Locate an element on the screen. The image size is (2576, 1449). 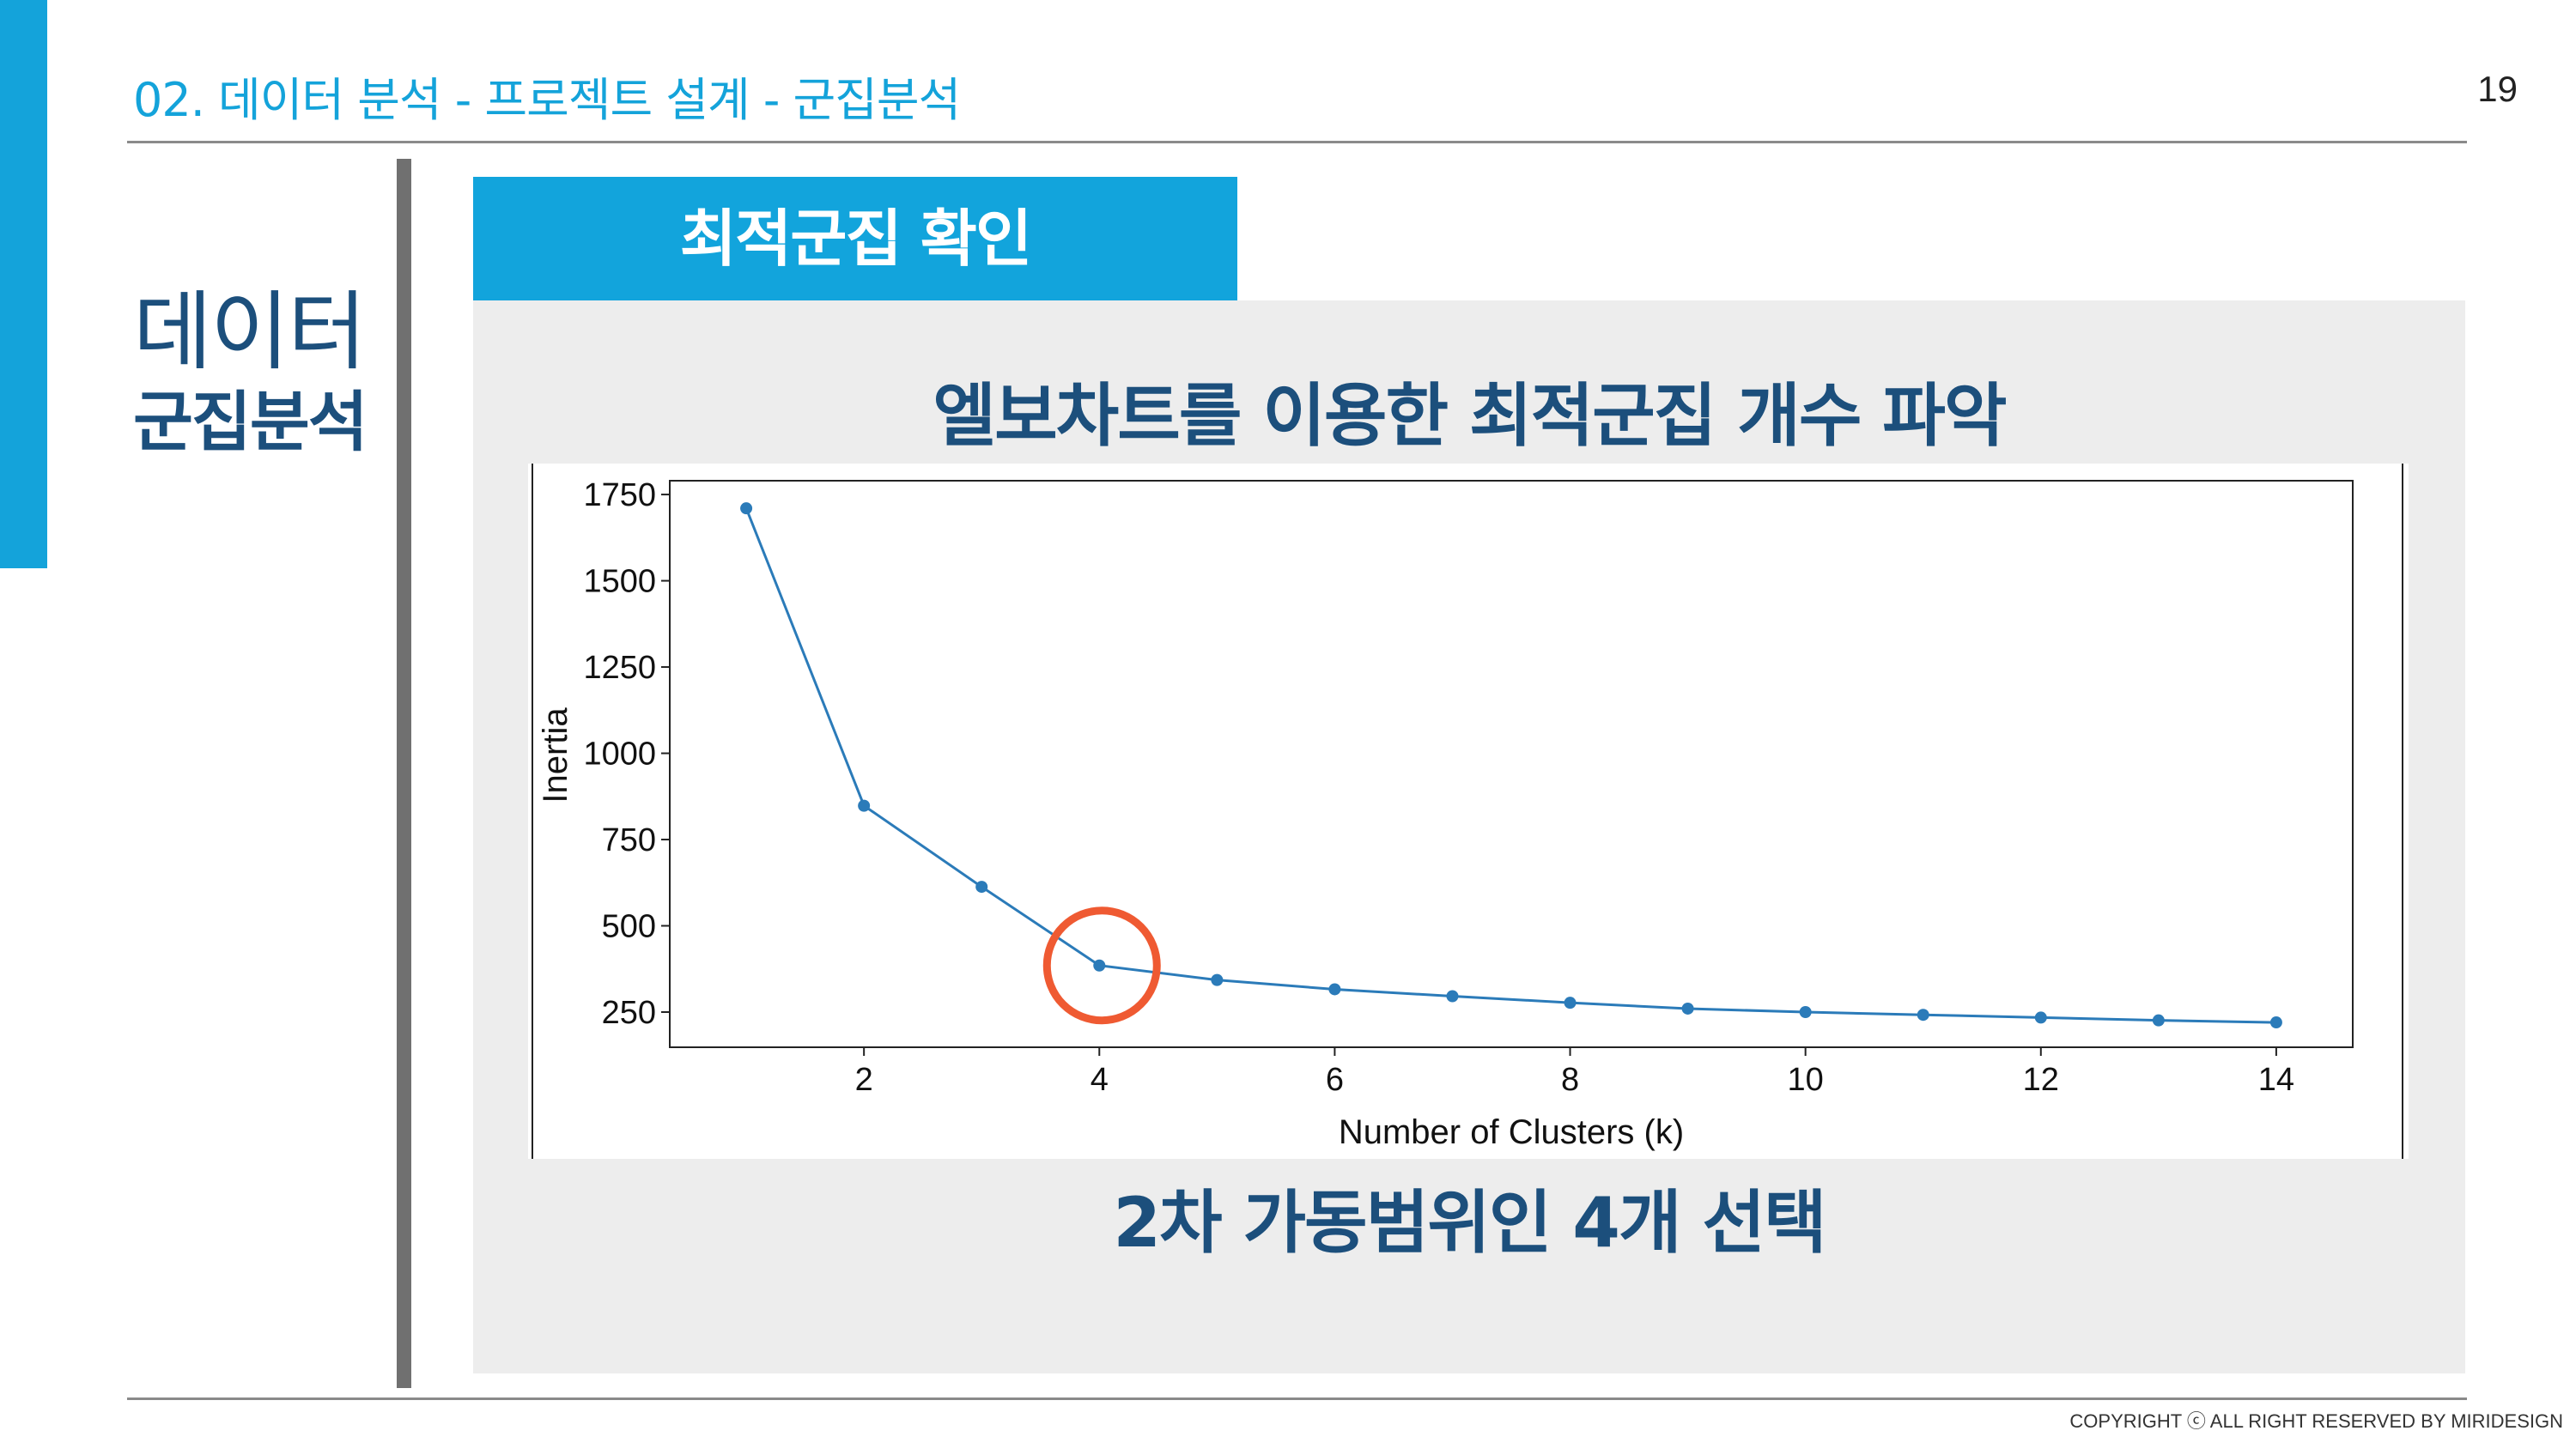
side-title: 데이터 is located at coordinates (250, 332).